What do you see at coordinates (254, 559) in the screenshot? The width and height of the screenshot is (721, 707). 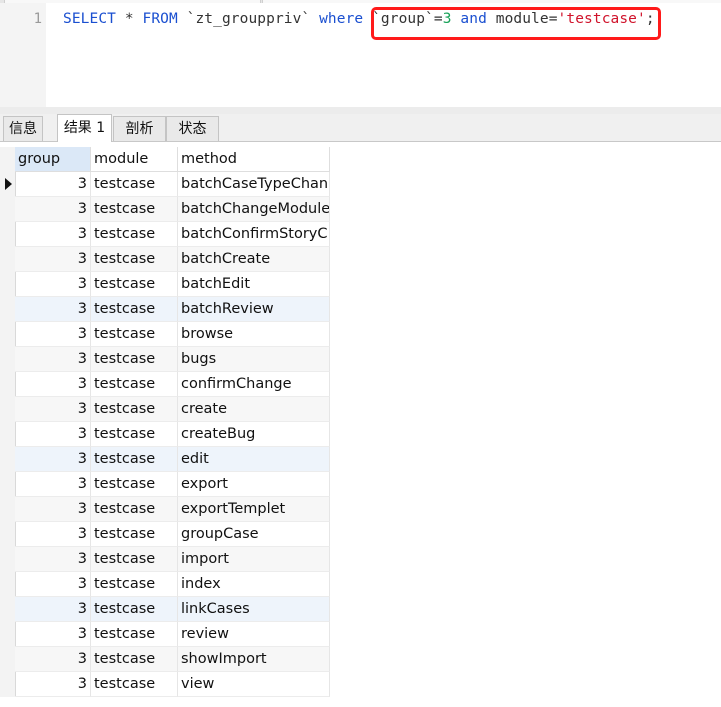 I see `cell-method: import` at bounding box center [254, 559].